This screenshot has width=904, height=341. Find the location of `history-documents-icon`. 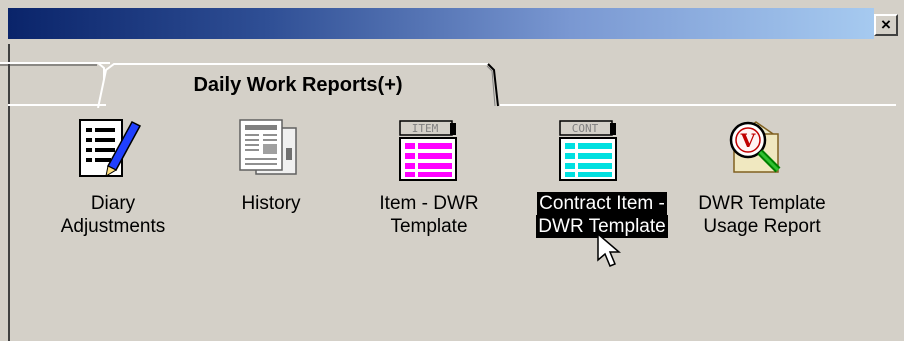

history-documents-icon is located at coordinates (270, 150).